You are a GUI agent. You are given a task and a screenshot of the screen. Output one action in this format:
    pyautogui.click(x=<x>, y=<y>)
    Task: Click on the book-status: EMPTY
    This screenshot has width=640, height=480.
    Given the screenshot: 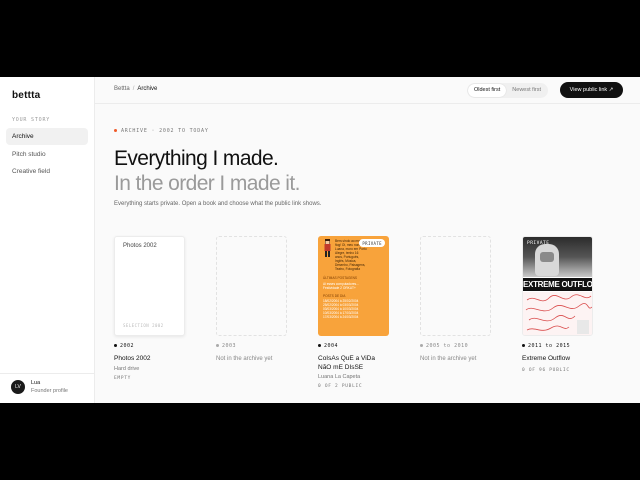 What is the action you would take?
    pyautogui.click(x=123, y=378)
    